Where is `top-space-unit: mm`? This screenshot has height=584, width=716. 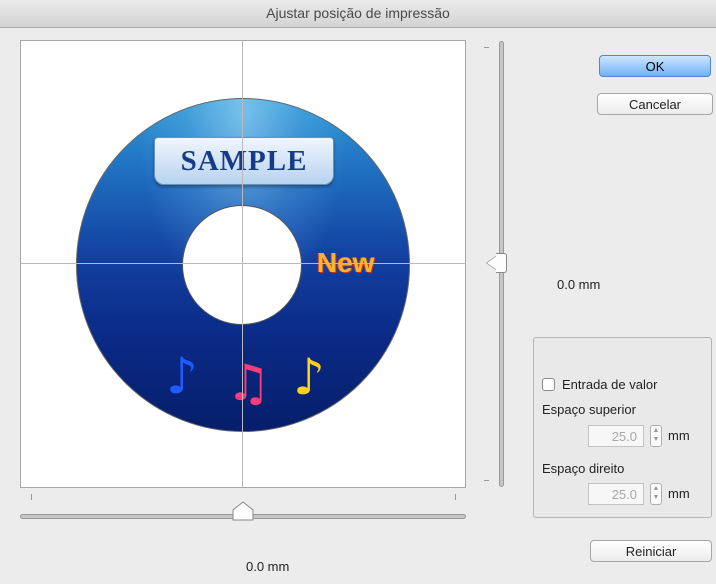
top-space-unit: mm is located at coordinates (679, 435).